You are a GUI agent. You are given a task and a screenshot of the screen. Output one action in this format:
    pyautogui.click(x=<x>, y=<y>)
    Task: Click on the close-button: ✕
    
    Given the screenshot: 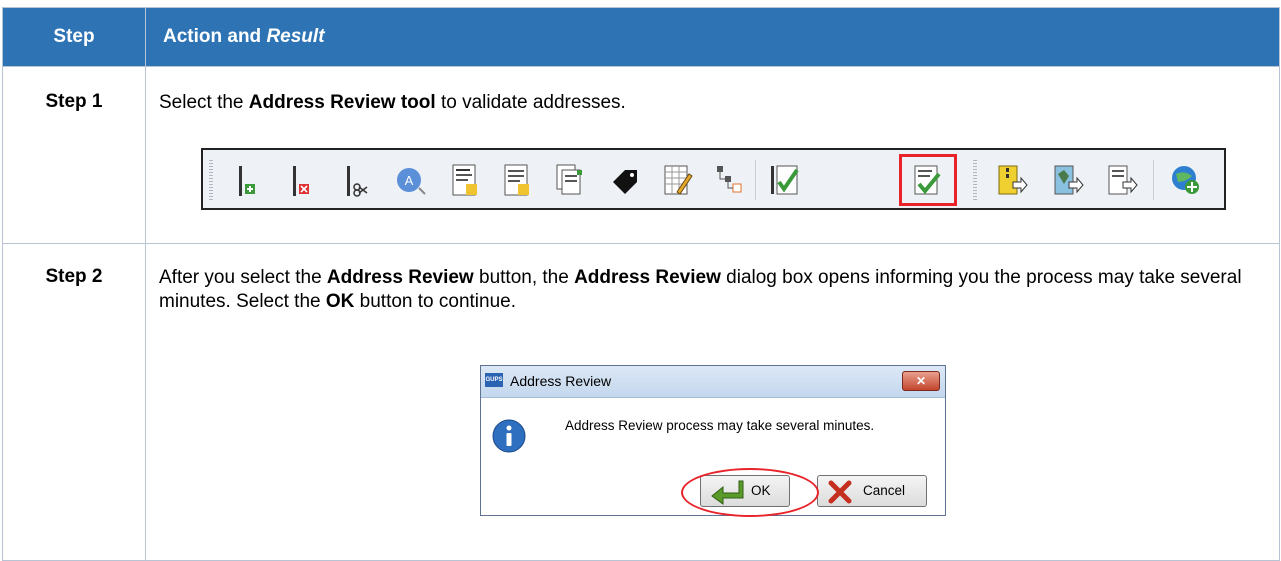 What is the action you would take?
    pyautogui.click(x=921, y=381)
    